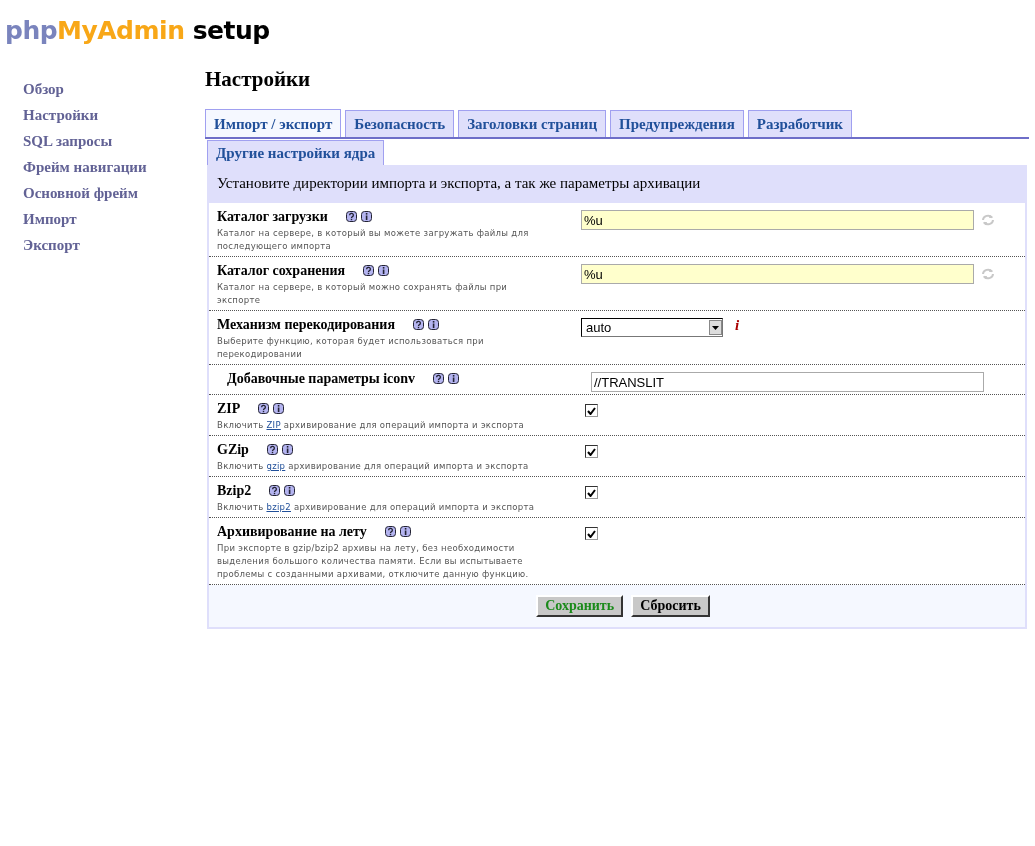  What do you see at coordinates (351, 348) in the screenshot?
I see `setting-description: Выберите функцию, которая будет использоваться при перекодировании` at bounding box center [351, 348].